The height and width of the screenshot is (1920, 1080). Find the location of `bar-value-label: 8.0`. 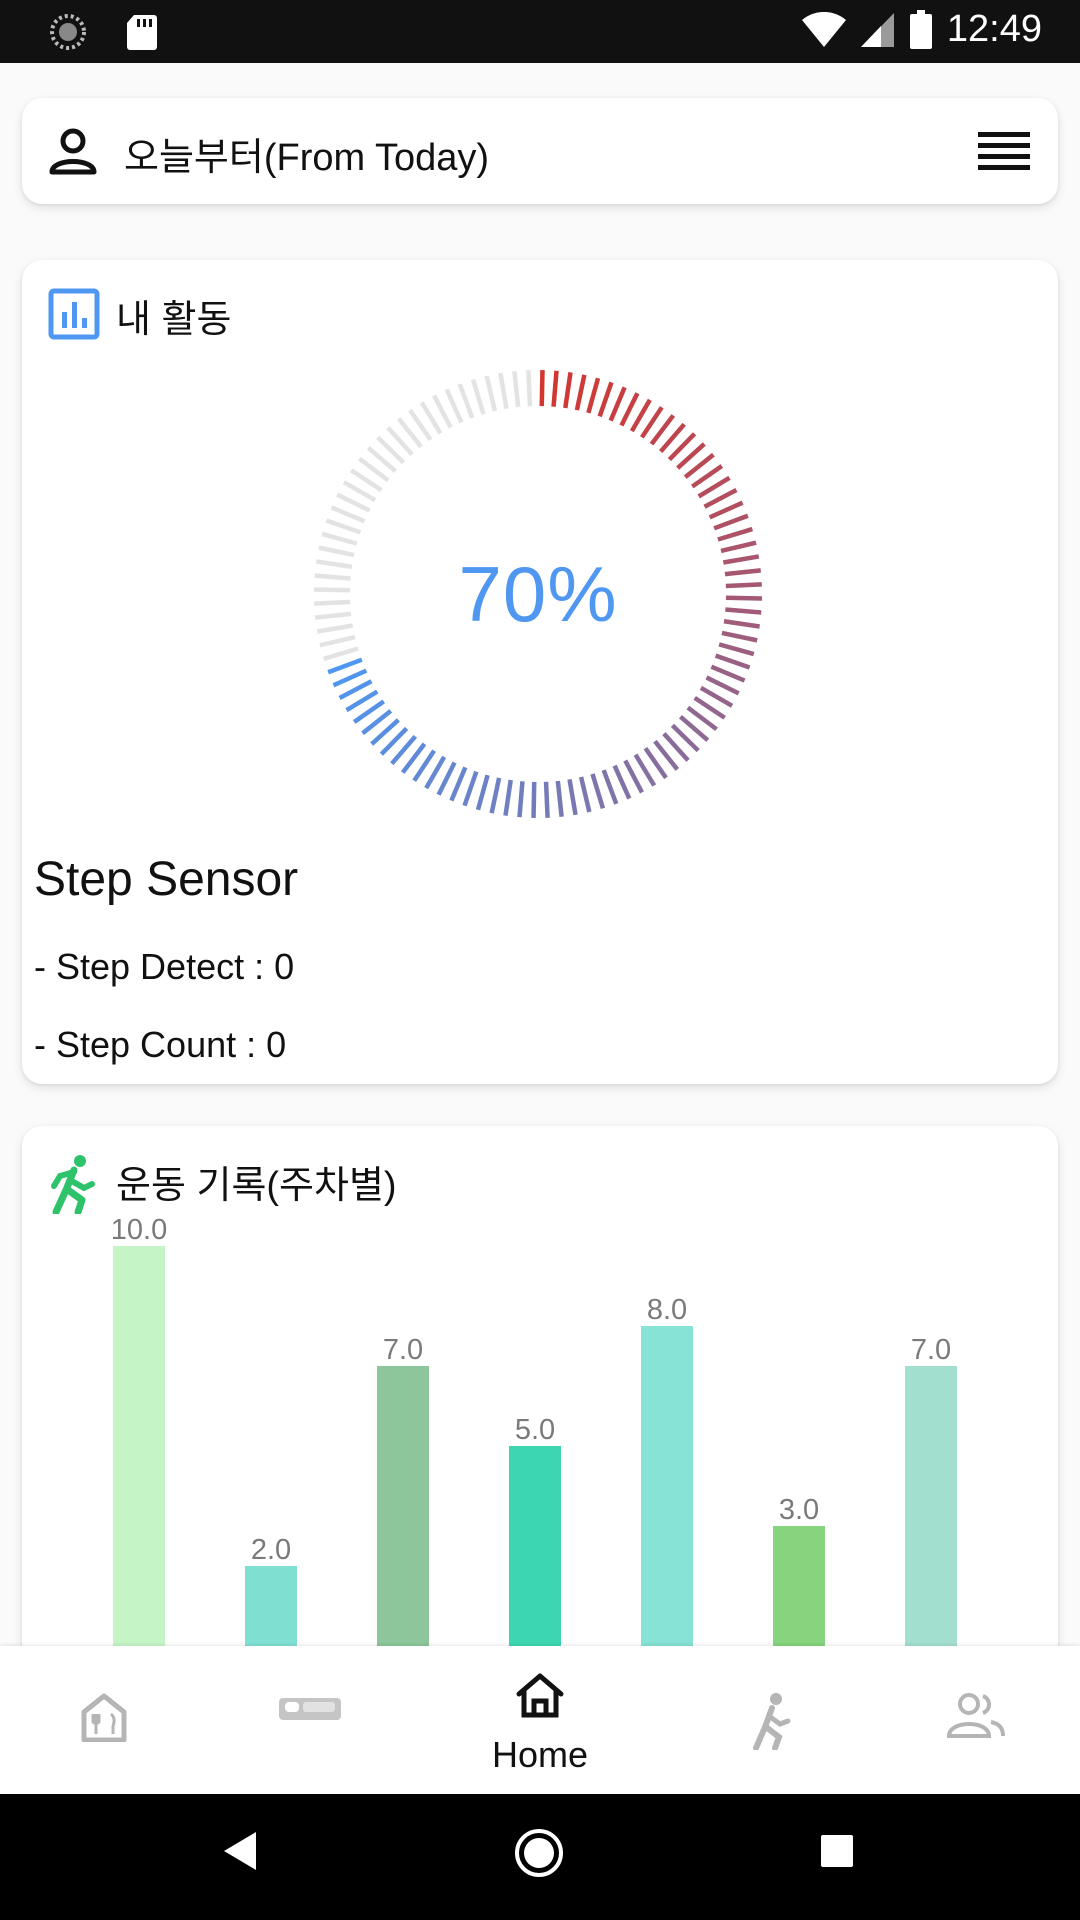

bar-value-label: 8.0 is located at coordinates (667, 1310).